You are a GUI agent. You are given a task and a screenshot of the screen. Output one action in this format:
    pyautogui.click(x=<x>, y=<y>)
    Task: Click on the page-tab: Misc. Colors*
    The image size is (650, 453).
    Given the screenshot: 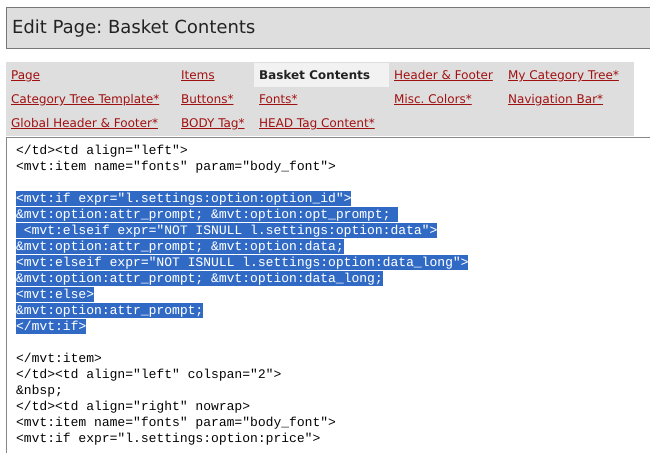 What is the action you would take?
    pyautogui.click(x=446, y=99)
    